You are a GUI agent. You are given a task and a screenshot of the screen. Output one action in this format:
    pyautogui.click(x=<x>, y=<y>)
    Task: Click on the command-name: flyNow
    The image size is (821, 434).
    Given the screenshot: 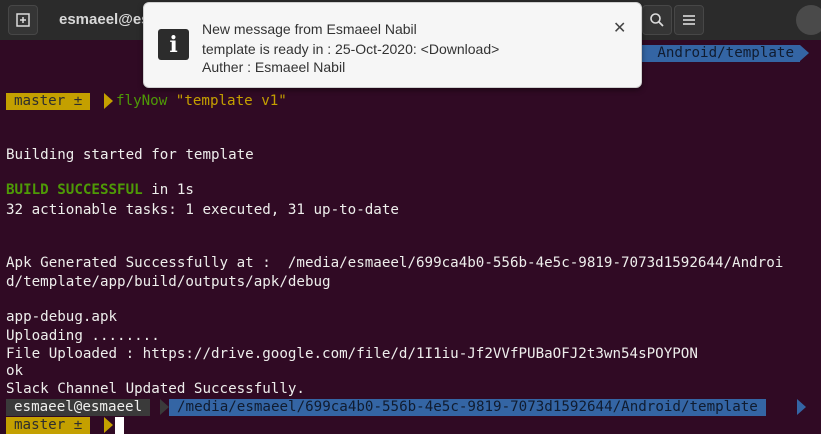 What is the action you would take?
    pyautogui.click(x=142, y=101)
    